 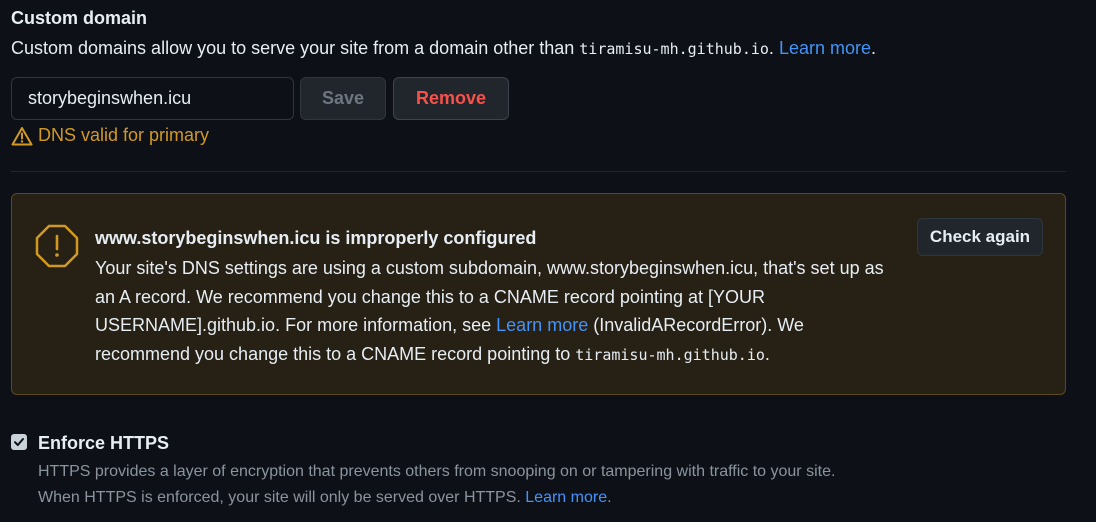 I want to click on warning-learn-more-link: Learn more, so click(x=542, y=325).